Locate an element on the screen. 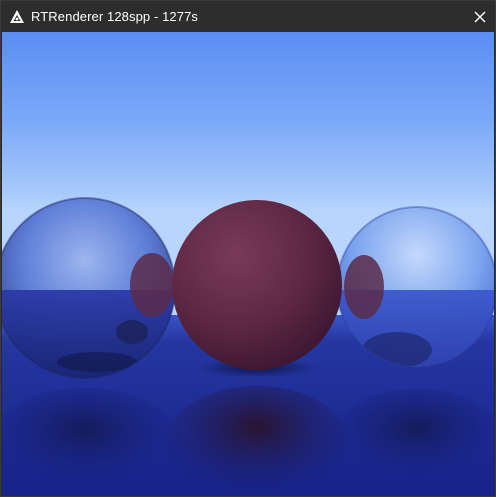 Image resolution: width=496 pixels, height=497 pixels. window-title: RTRenderer 128spp - 1277s is located at coordinates (115, 16).